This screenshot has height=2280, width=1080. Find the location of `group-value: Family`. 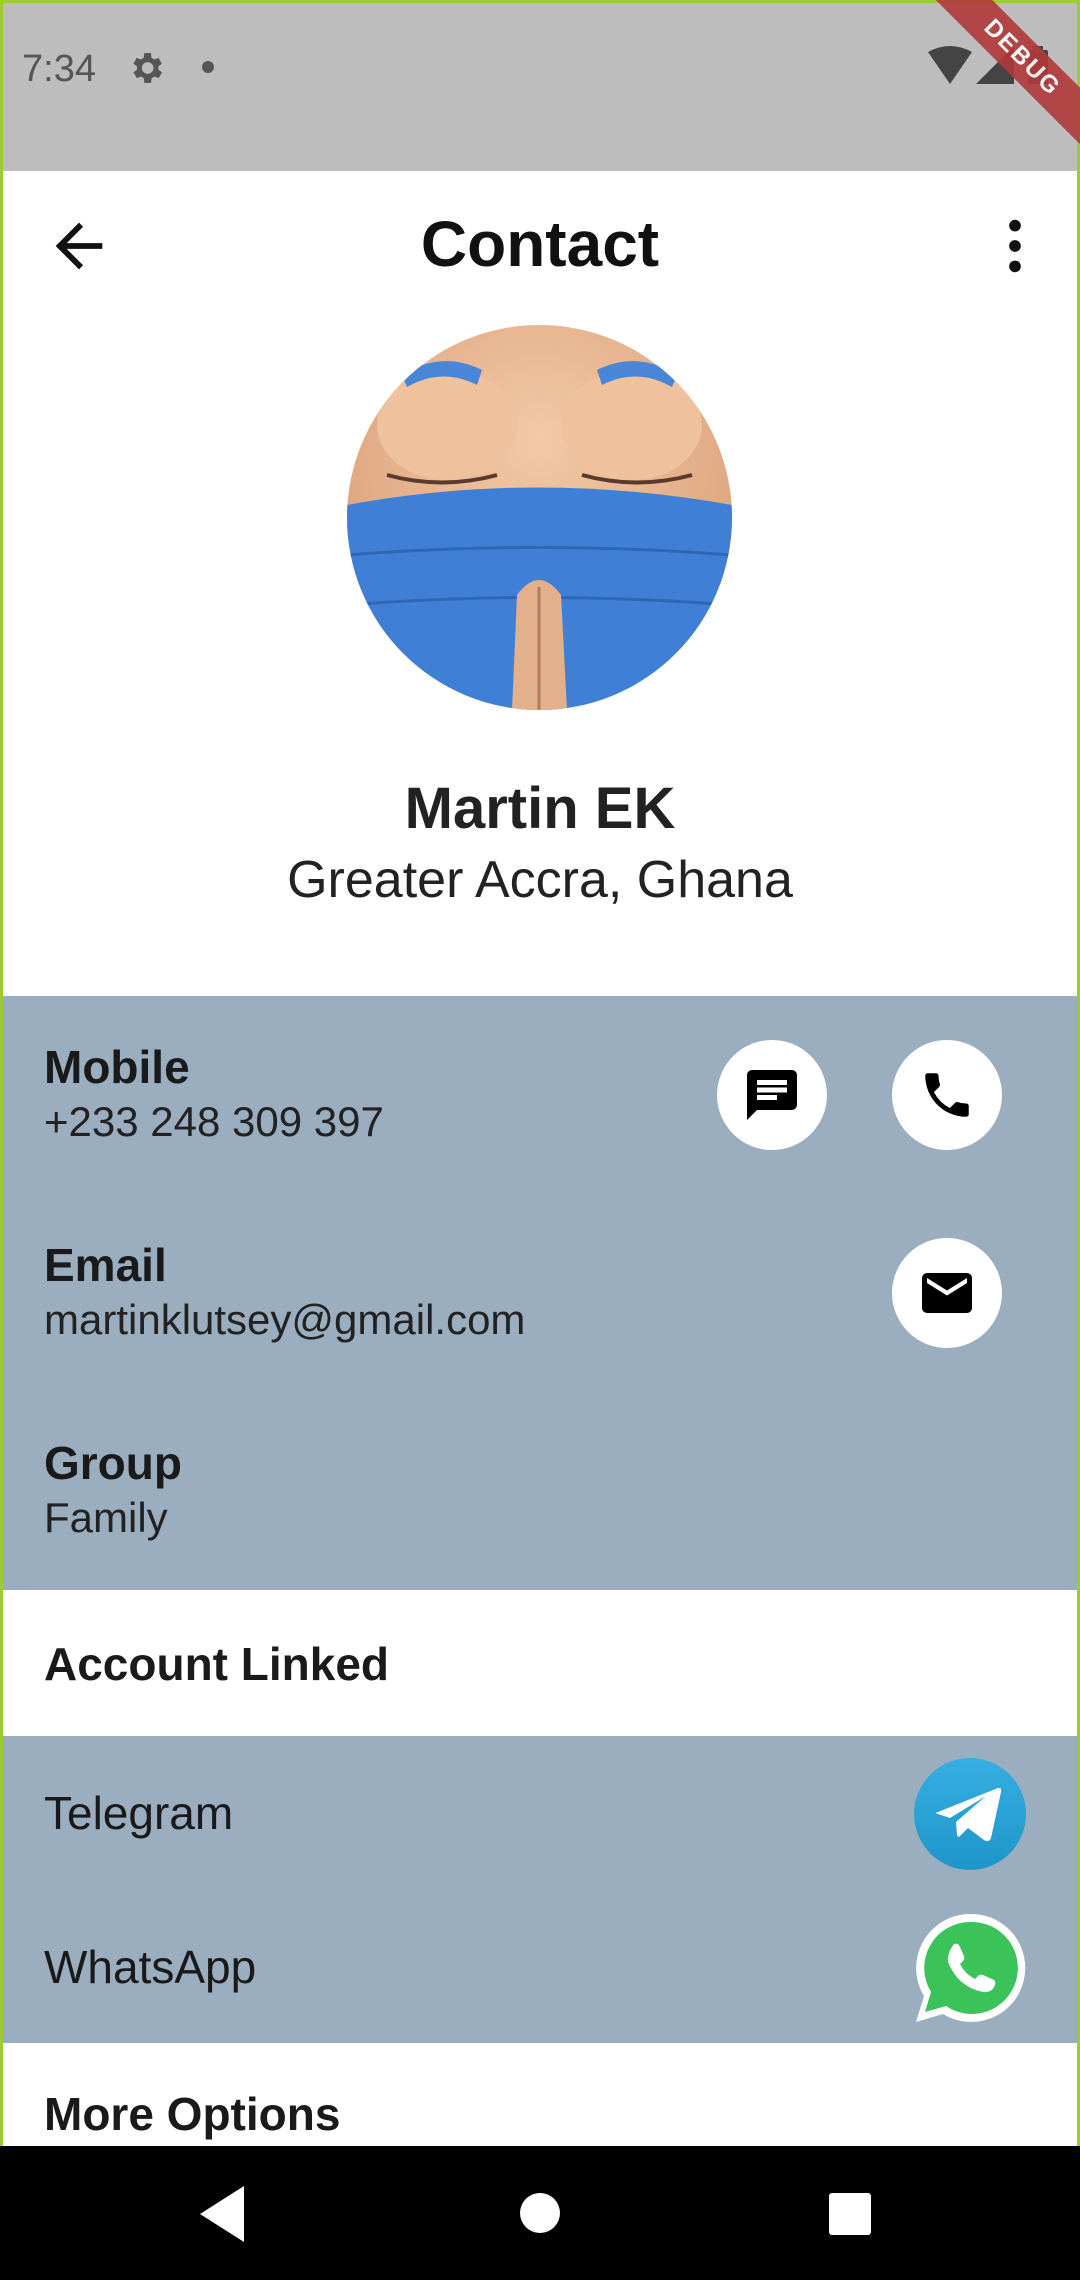

group-value: Family is located at coordinates (106, 1517).